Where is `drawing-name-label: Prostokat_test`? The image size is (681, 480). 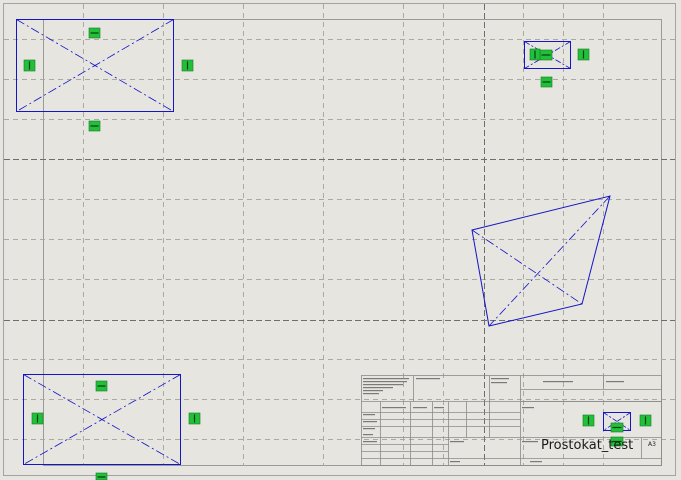 drawing-name-label: Prostokat_test is located at coordinates (587, 445).